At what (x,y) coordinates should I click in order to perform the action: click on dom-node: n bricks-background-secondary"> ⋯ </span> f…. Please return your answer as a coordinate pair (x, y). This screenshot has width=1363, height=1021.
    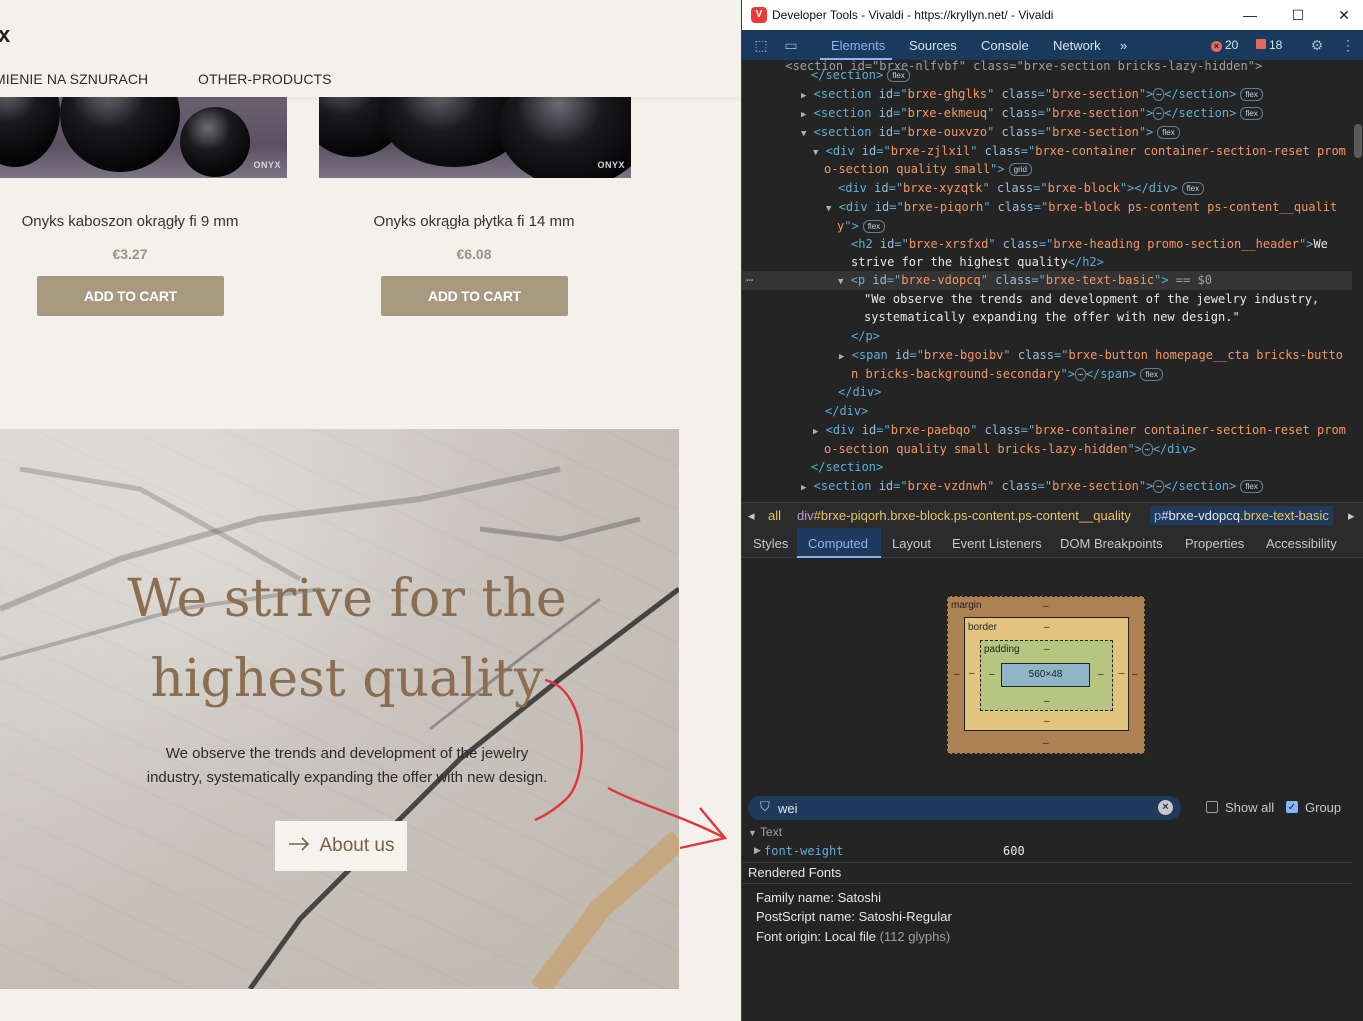
    Looking at the image, I should click on (1047, 374).